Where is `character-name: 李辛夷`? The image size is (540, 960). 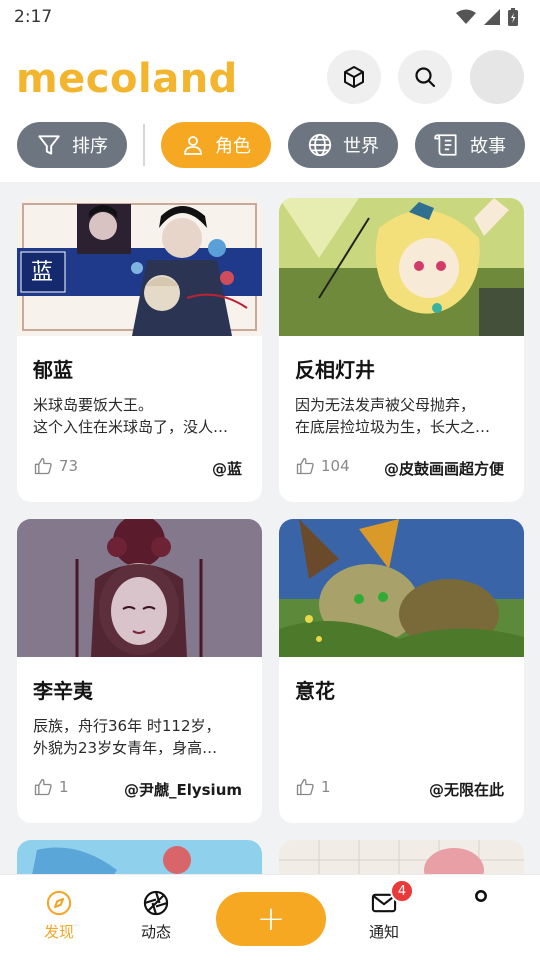 character-name: 李辛夷 is located at coordinates (63, 691).